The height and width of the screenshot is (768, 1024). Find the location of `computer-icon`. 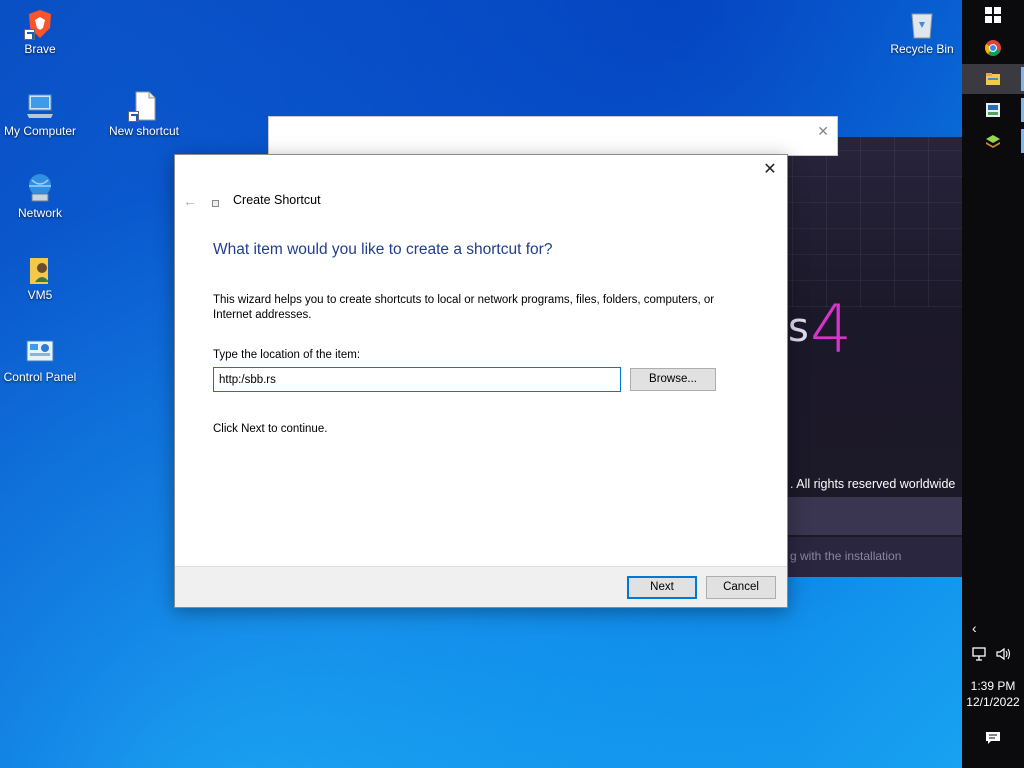

computer-icon is located at coordinates (40, 106).